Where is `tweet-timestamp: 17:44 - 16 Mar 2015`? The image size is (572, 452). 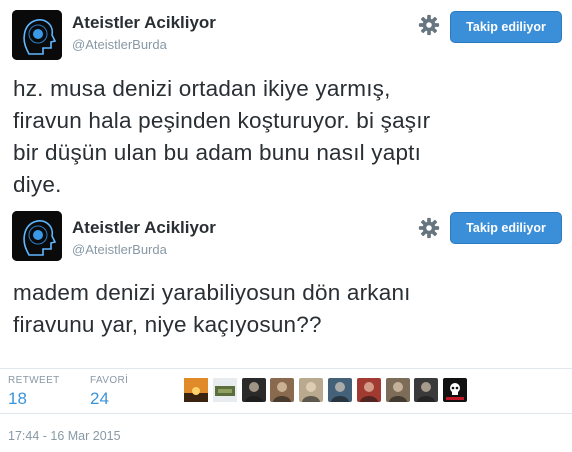 tweet-timestamp: 17:44 - 16 Mar 2015 is located at coordinates (64, 436).